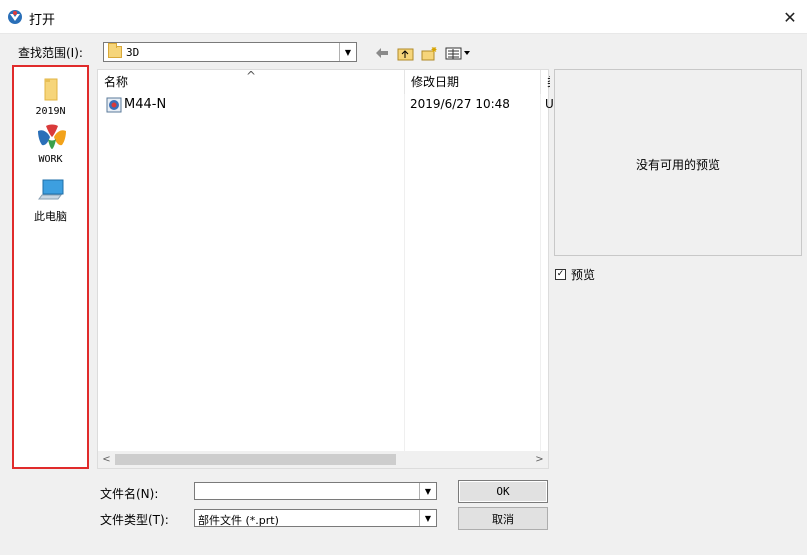 The height and width of the screenshot is (555, 807). Describe the element at coordinates (435, 82) in the screenshot. I see `column-date-label: 修改日期` at that location.